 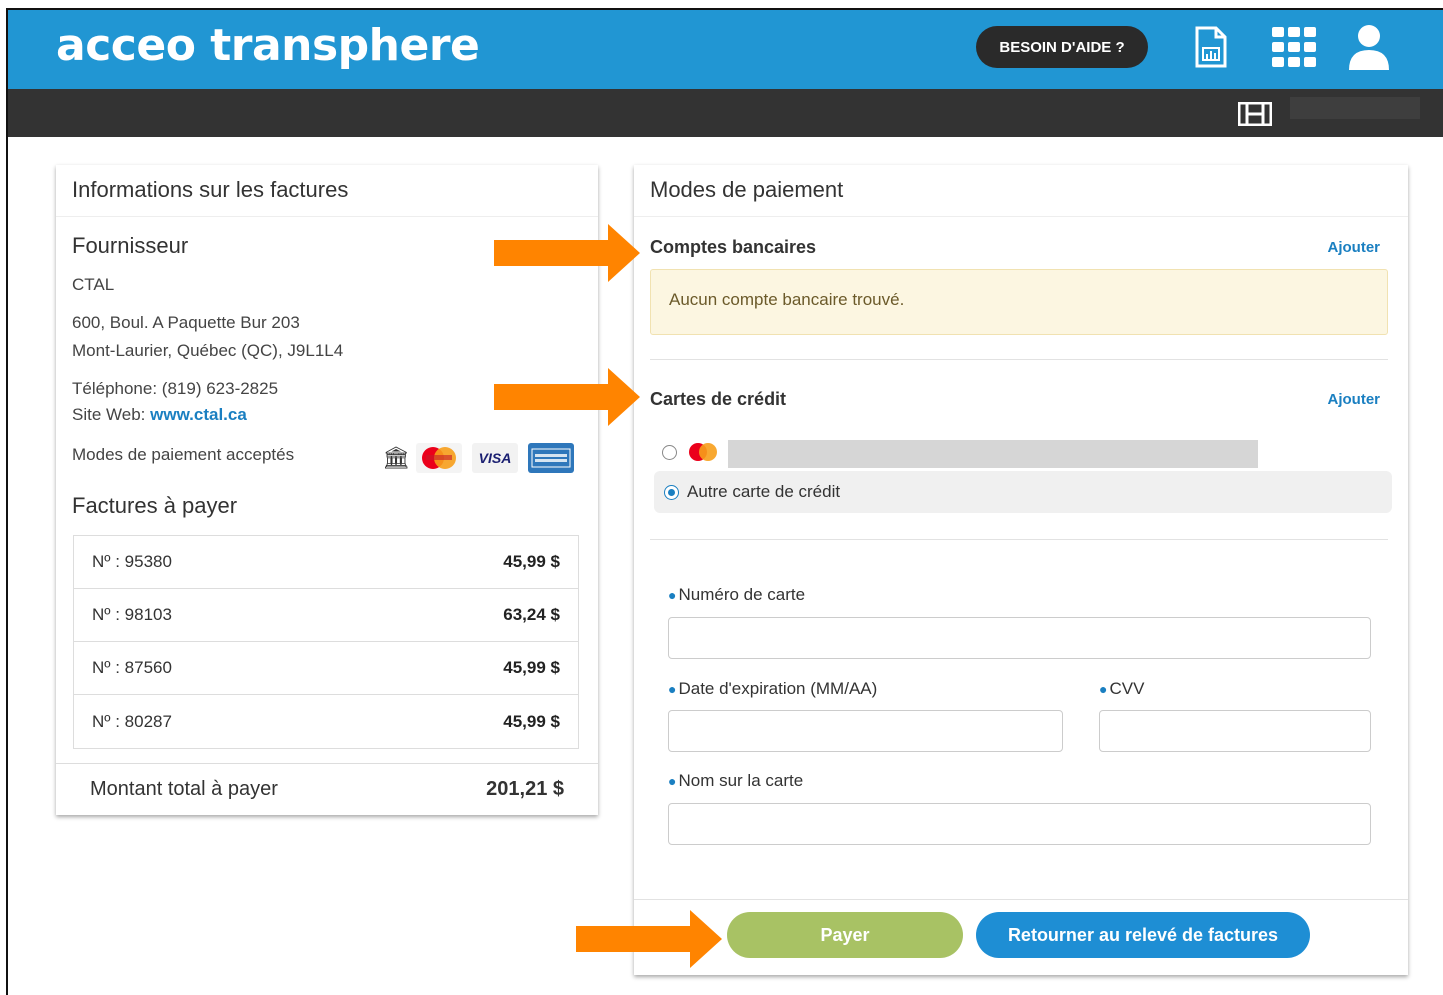 What do you see at coordinates (845, 935) in the screenshot?
I see `pay-button: Payer` at bounding box center [845, 935].